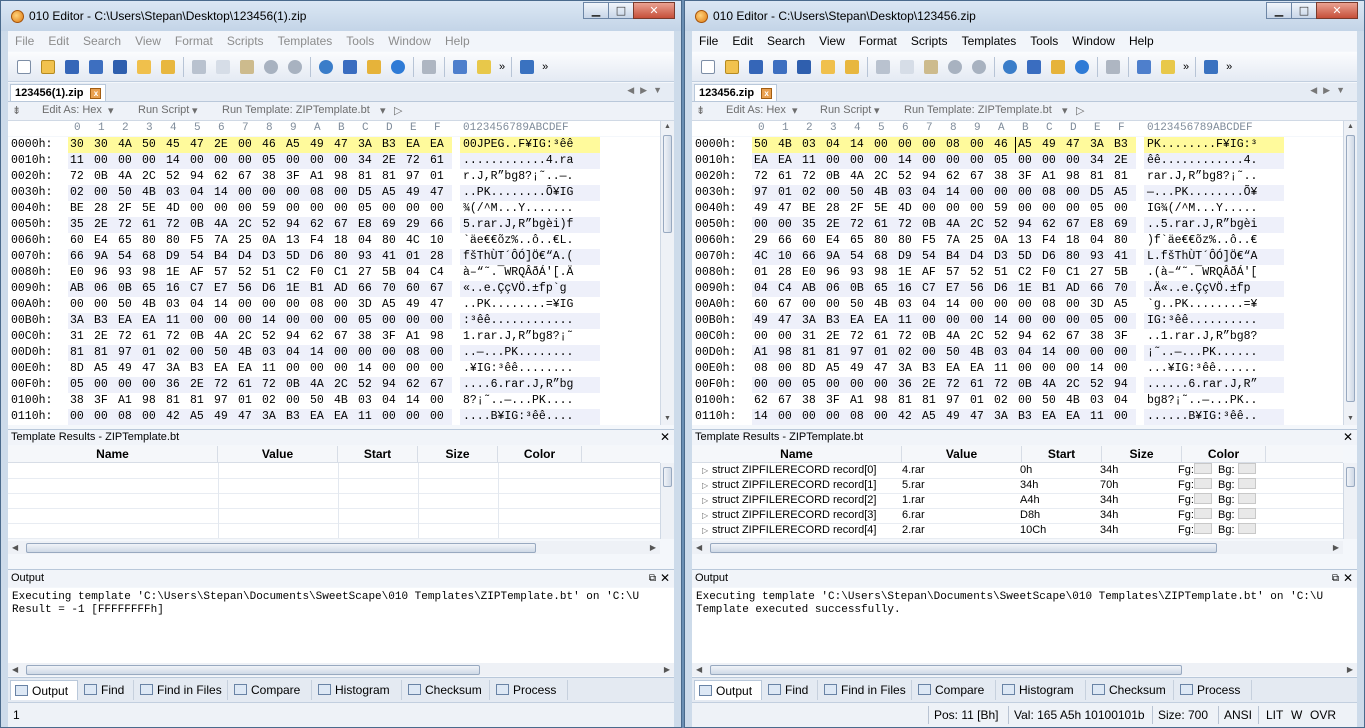 This screenshot has width=1365, height=728. Describe the element at coordinates (248, 257) in the screenshot. I see `hex-byte: D4` at that location.